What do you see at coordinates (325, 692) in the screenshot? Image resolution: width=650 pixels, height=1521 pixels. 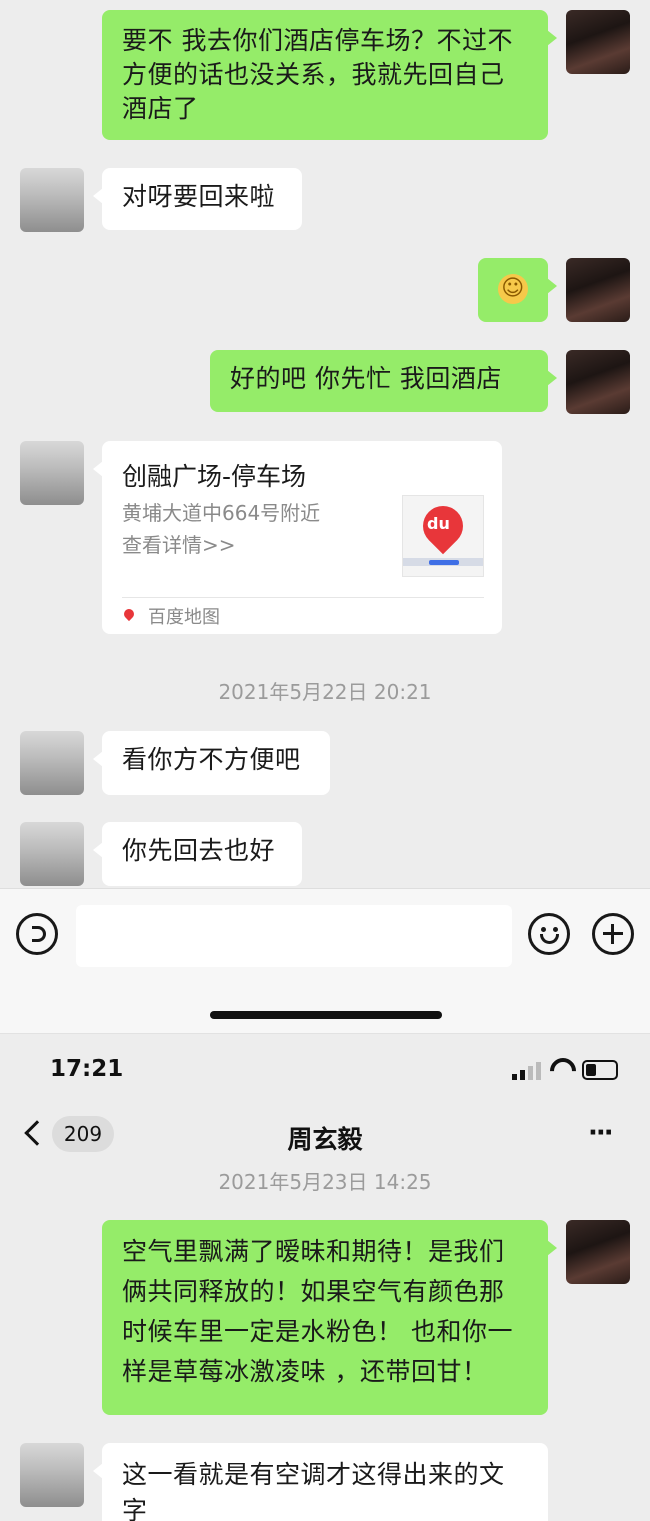 I see `chat-timestamp: 2021年5月22日 20:21` at bounding box center [325, 692].